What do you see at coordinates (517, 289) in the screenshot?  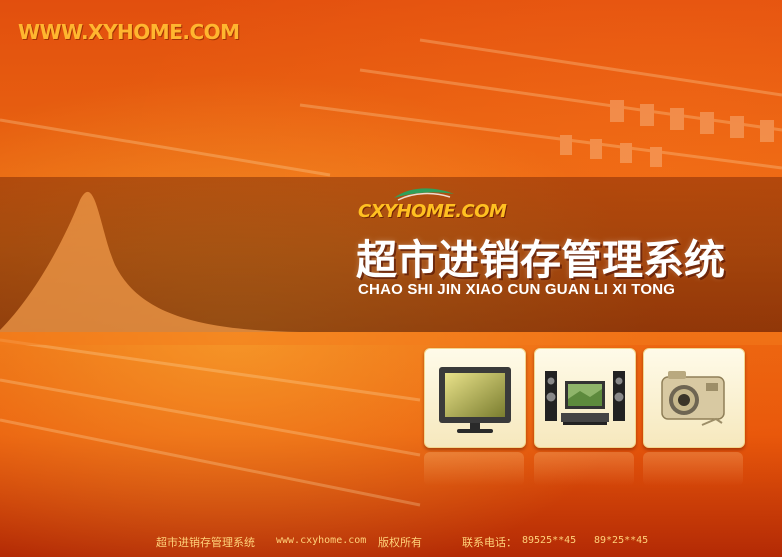 I see `page-subtitle: CHAO SHI JIN XIAO CUN GUAN LI XI TONG` at bounding box center [517, 289].